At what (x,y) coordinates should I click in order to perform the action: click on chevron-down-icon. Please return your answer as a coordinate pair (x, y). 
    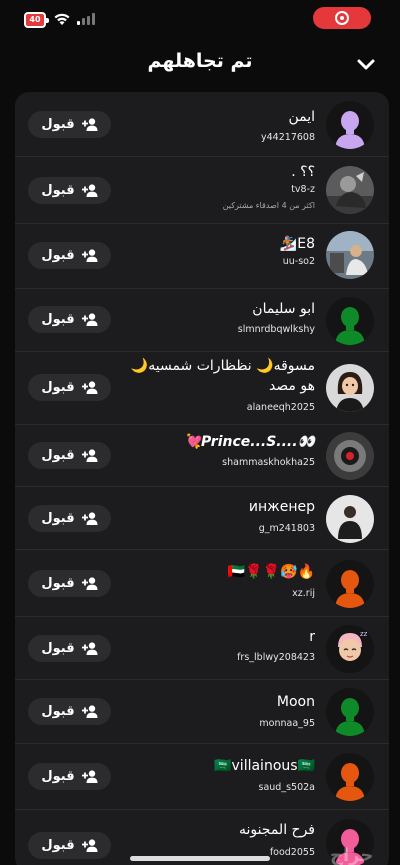
    Looking at the image, I should click on (366, 64).